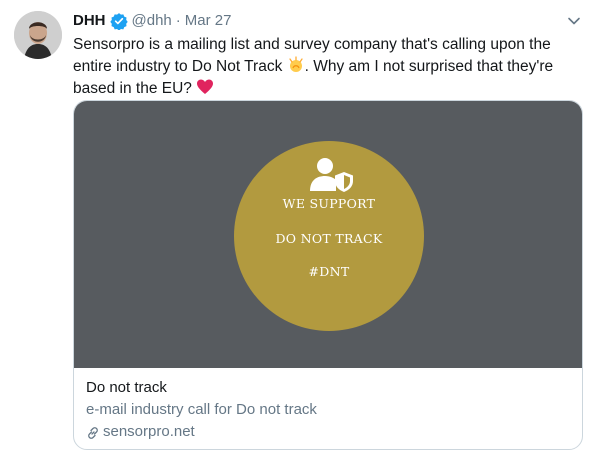 The height and width of the screenshot is (455, 601). I want to click on dnt-badge: WE SUPPORT DO NOT TRACK #DNT, so click(329, 236).